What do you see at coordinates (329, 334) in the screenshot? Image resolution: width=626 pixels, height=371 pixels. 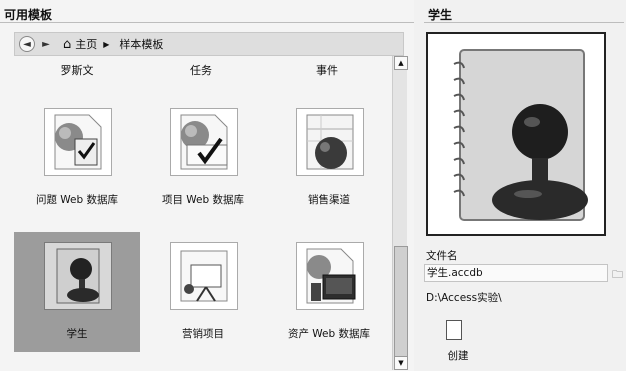 I see `tile-caption: 资产 Web 数据库` at bounding box center [329, 334].